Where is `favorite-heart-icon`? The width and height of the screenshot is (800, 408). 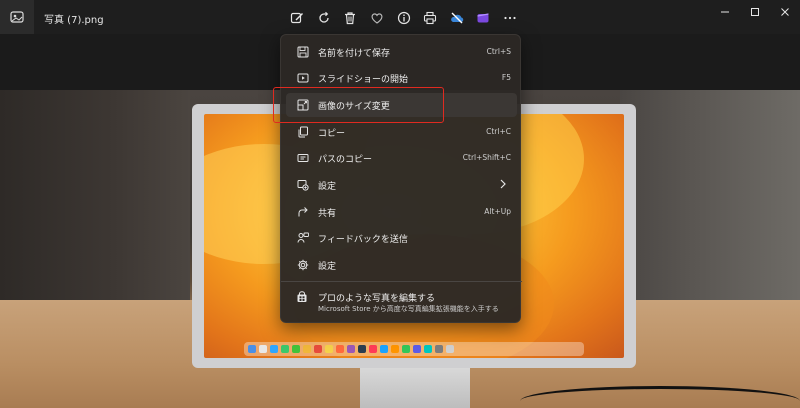 favorite-heart-icon is located at coordinates (377, 18).